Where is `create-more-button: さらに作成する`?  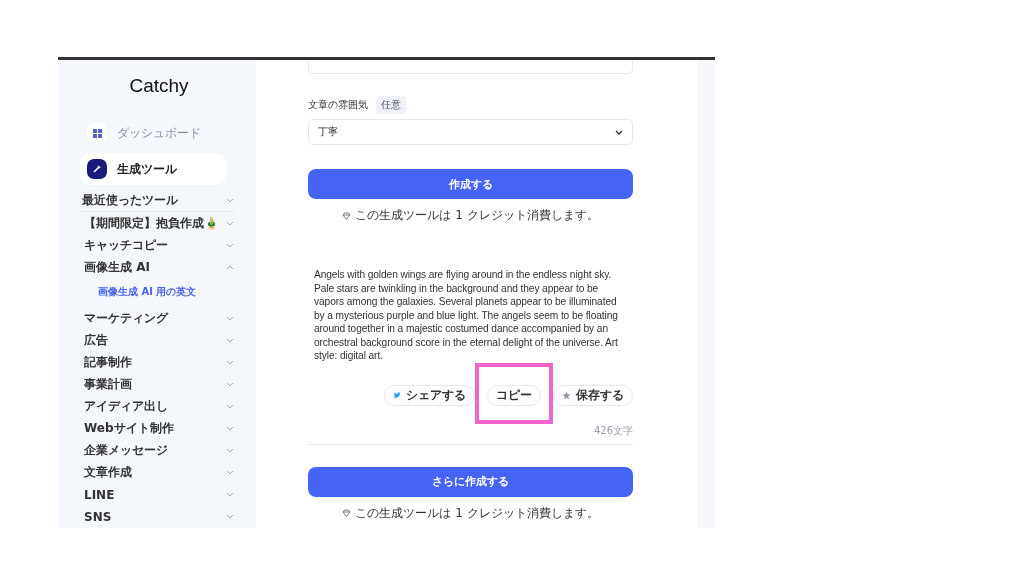
create-more-button: さらに作成する is located at coordinates (470, 481).